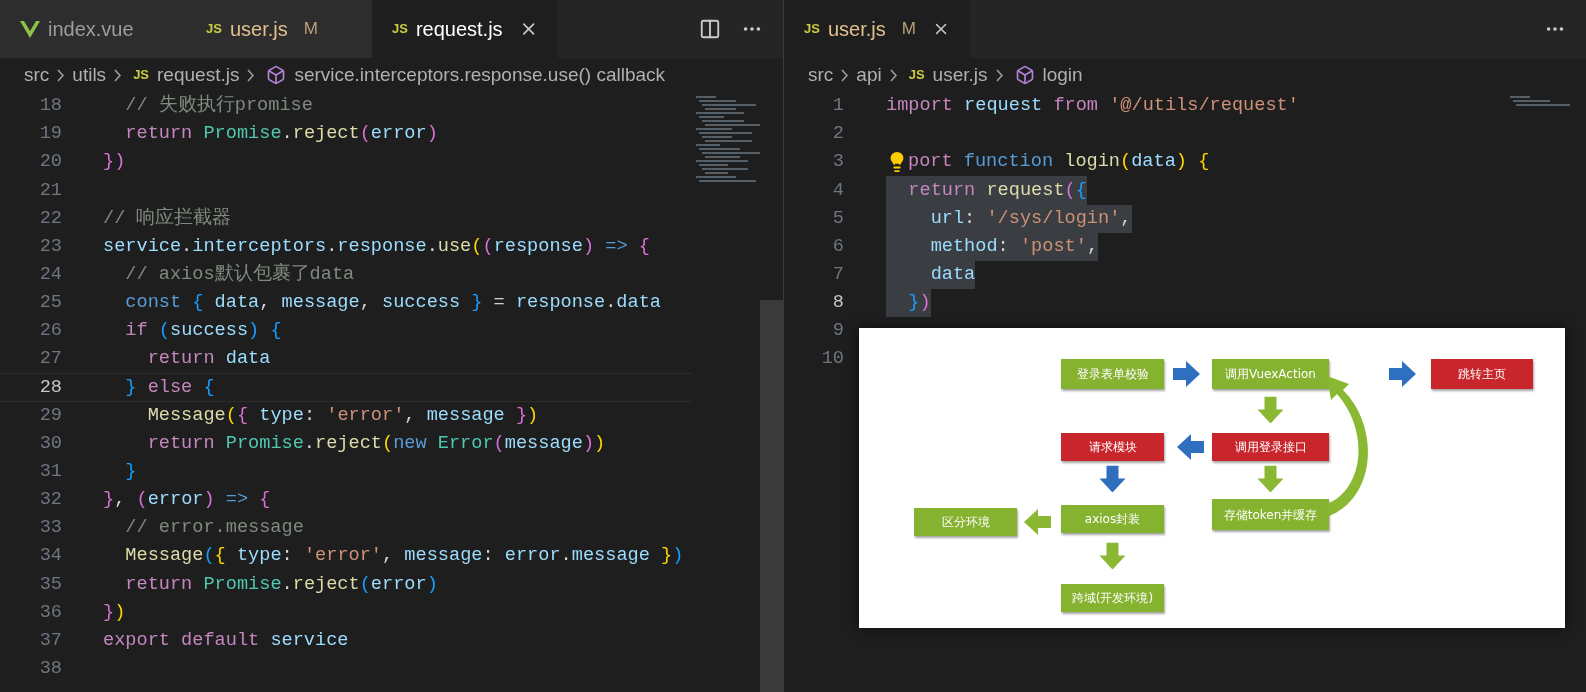  Describe the element at coordinates (960, 75) in the screenshot. I see `breadcrumb-item: user.js` at that location.